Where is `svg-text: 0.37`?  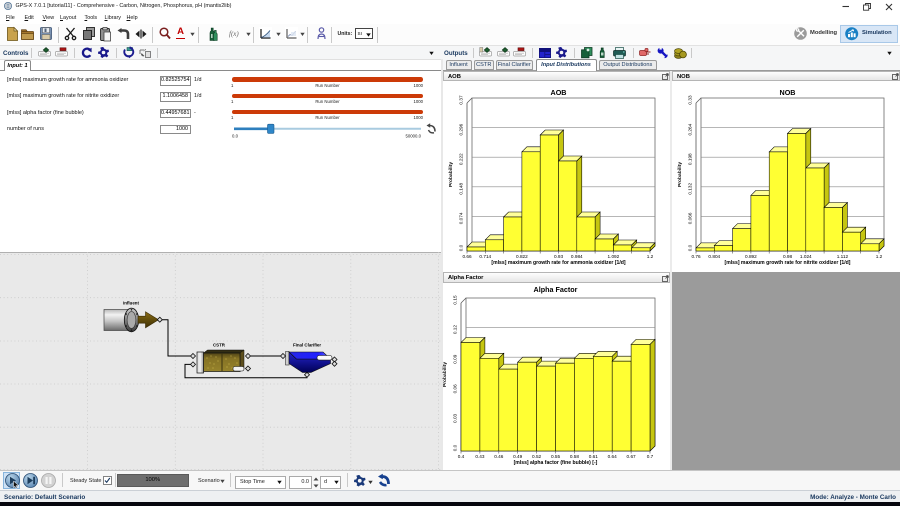
svg-text: 0.37 is located at coordinates (461, 100).